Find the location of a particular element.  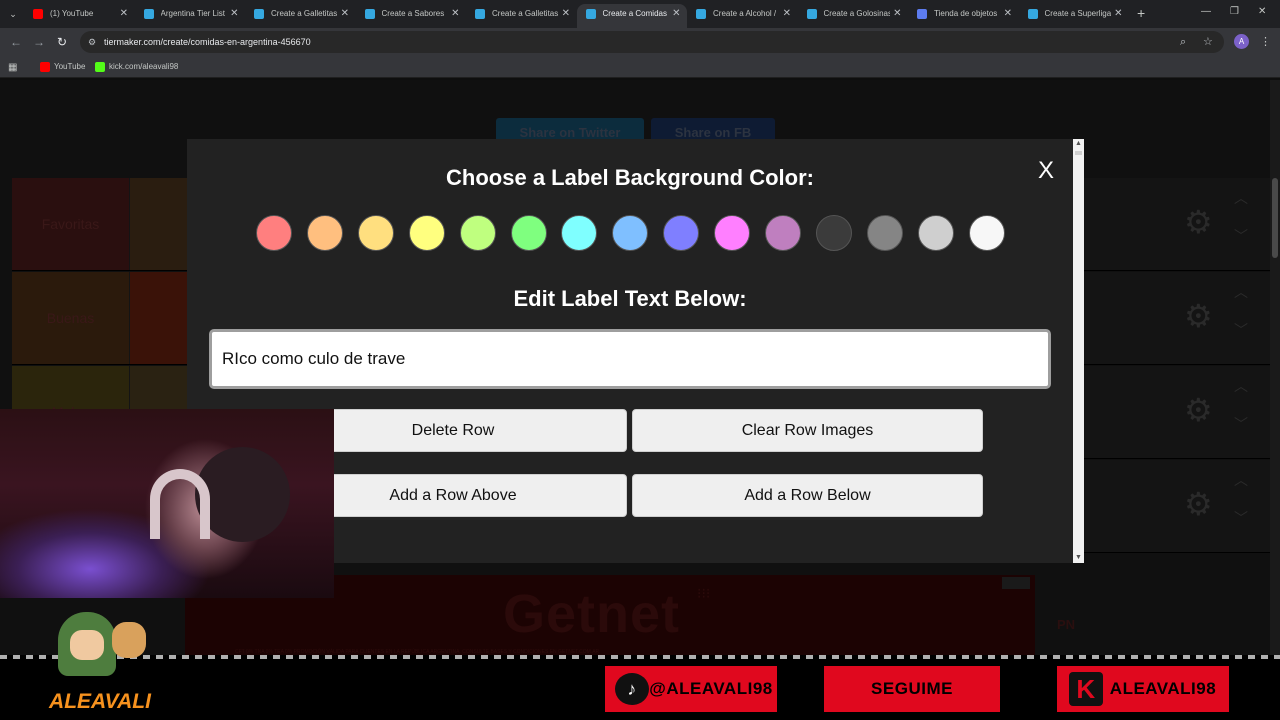

browser-tab: Create a Alcohol / ✕ is located at coordinates (742, 16).